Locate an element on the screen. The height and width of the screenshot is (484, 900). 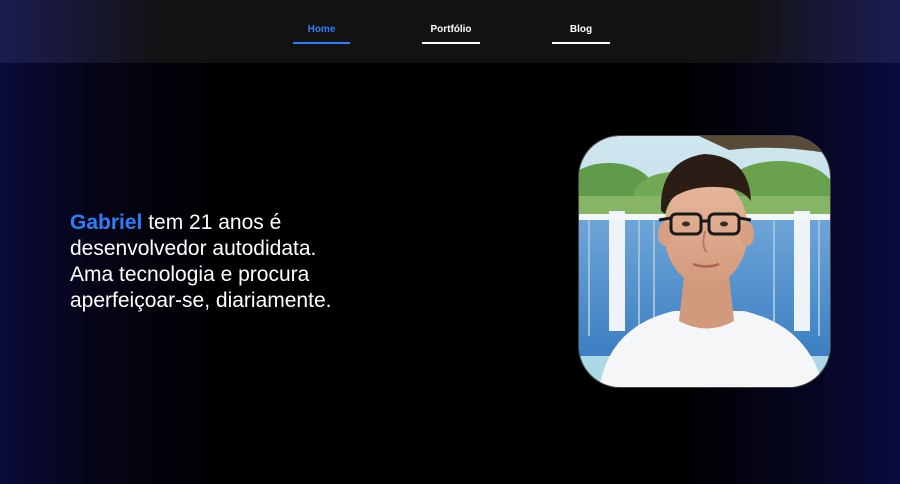
intro-line-1: Gabriel tem 21 anos é is located at coordinates (240, 223).